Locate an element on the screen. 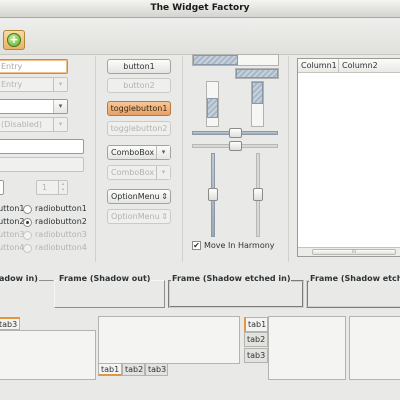 The image size is (400, 400). notebook2-tab1: tab1 is located at coordinates (110, 369).